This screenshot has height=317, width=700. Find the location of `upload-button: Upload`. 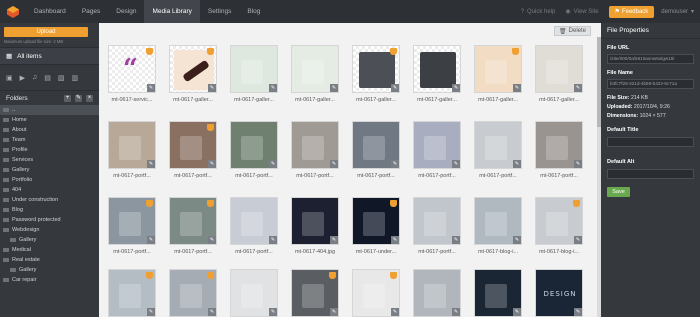

upload-button: Upload is located at coordinates (46, 32).